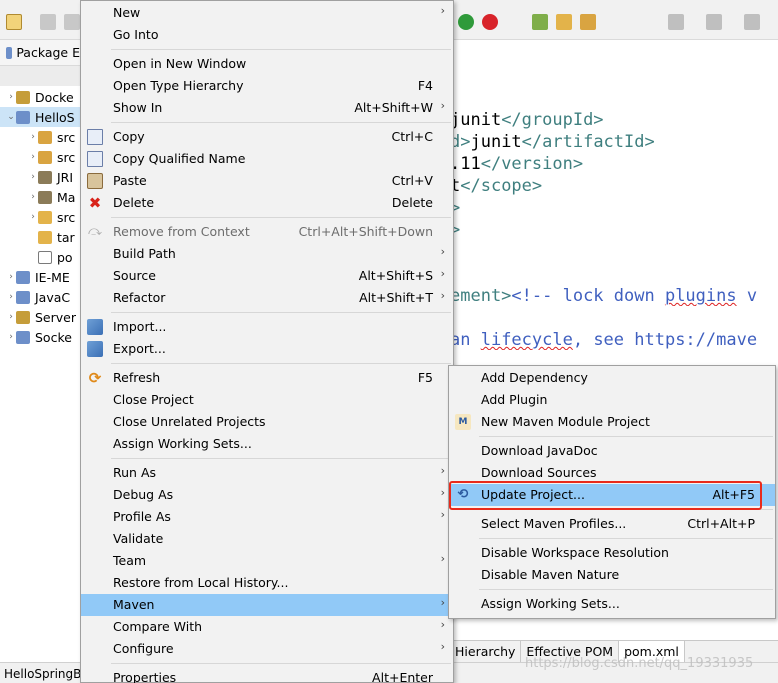 Image resolution: width=778 pixels, height=683 pixels. What do you see at coordinates (267, 13) in the screenshot?
I see `menu-item-new: New ›` at bounding box center [267, 13].